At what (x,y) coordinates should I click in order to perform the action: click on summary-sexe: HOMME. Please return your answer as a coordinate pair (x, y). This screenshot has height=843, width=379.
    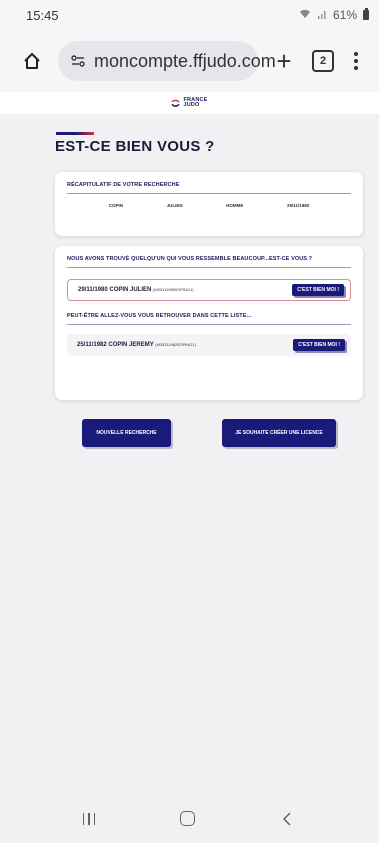
    Looking at the image, I should click on (235, 205).